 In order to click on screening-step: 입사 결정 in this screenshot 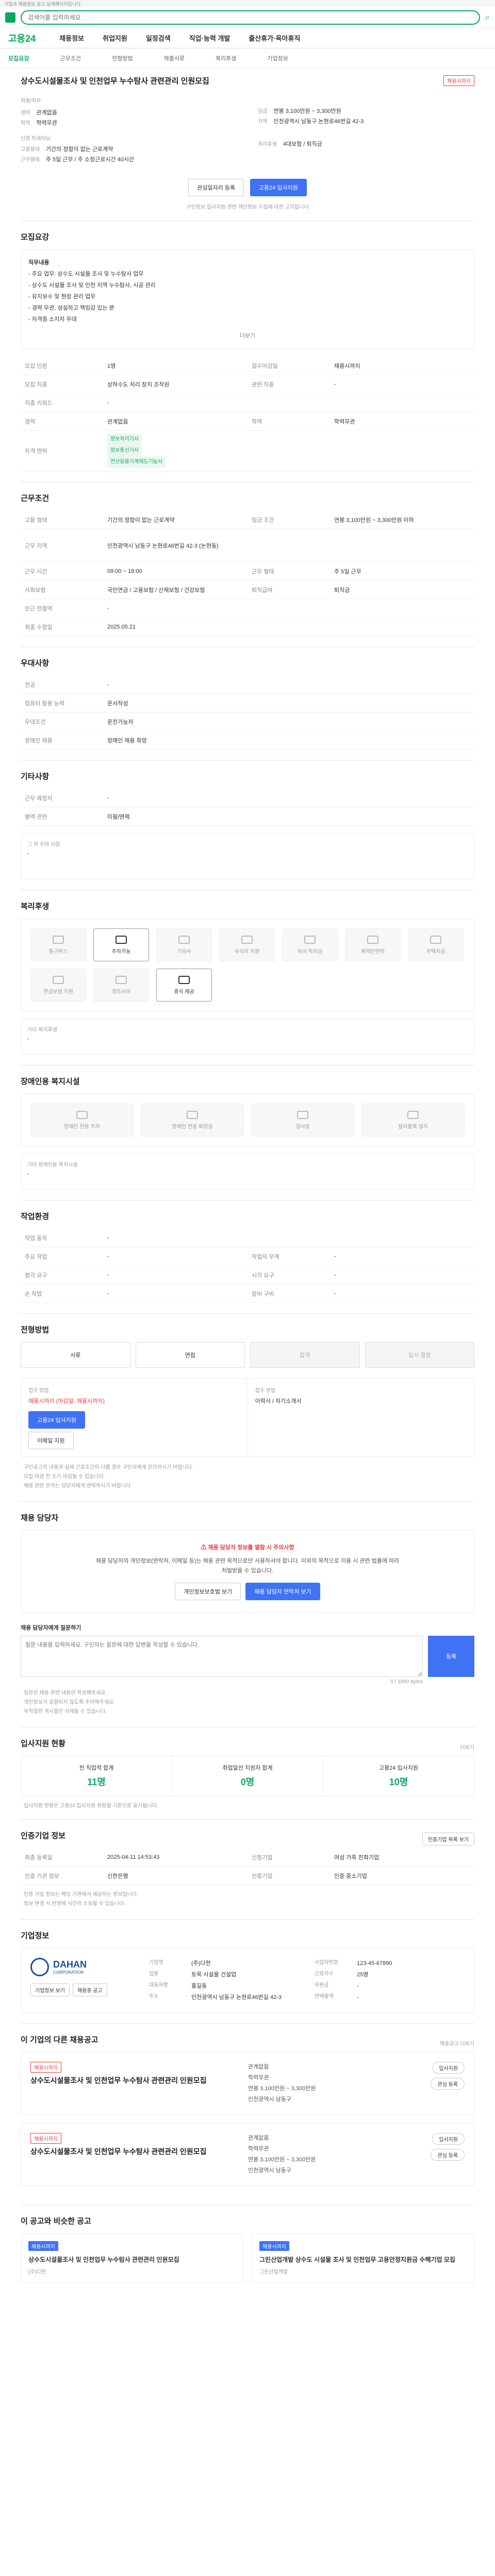, I will do `click(419, 1355)`.